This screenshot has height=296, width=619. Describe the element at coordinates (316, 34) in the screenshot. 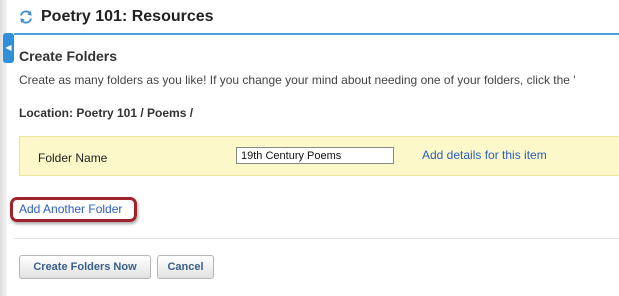

I see `title-divider` at that location.